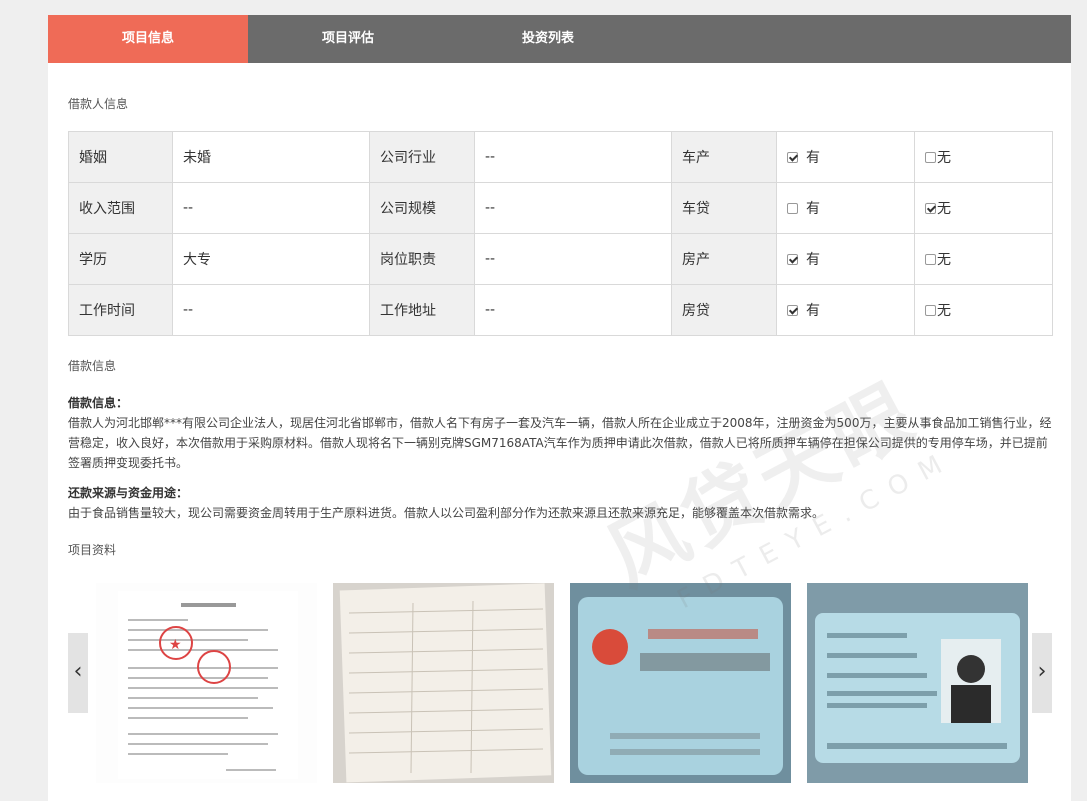 This screenshot has width=1087, height=801. Describe the element at coordinates (548, 39) in the screenshot. I see `tab-investment-list: 投资列表` at that location.